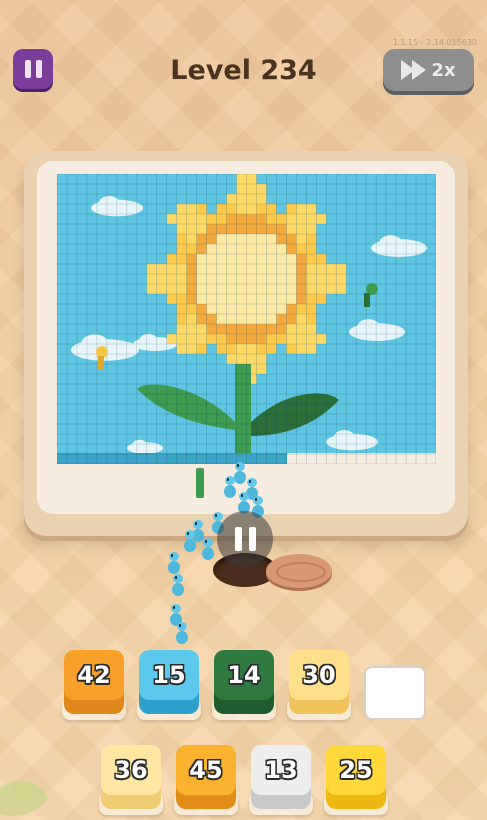  What do you see at coordinates (243, 55) in the screenshot?
I see `top-bar: Level 234 1.1.15 - 2.14.015630 2x` at bounding box center [243, 55].